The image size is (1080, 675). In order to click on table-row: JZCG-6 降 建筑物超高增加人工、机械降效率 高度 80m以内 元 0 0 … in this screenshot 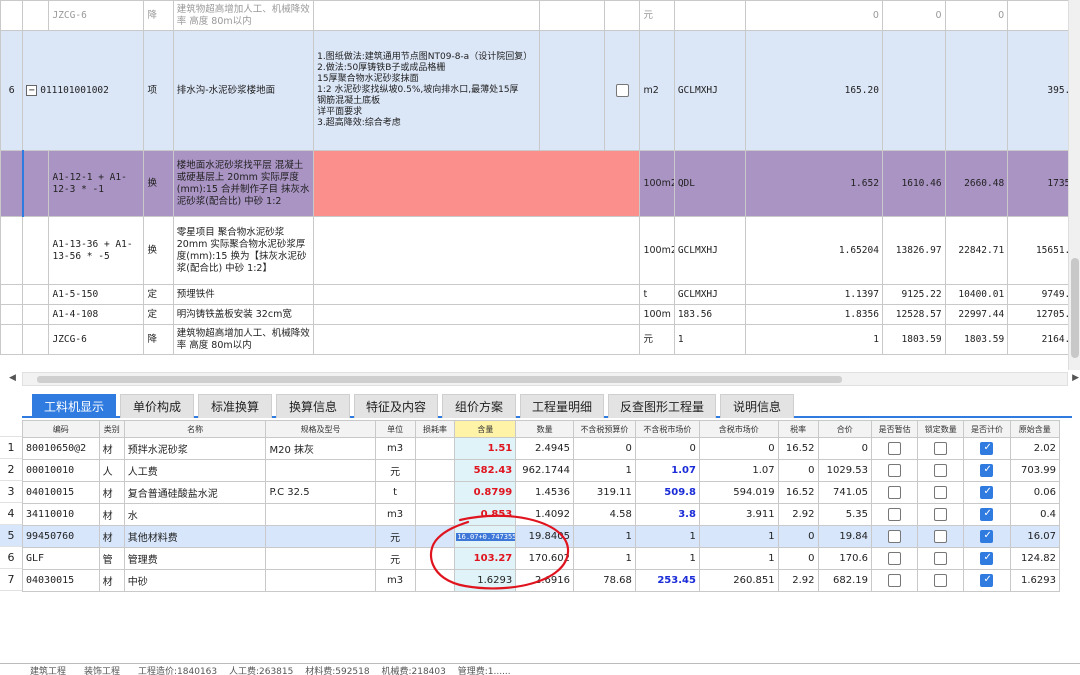, I will do `click(540, 15)`.